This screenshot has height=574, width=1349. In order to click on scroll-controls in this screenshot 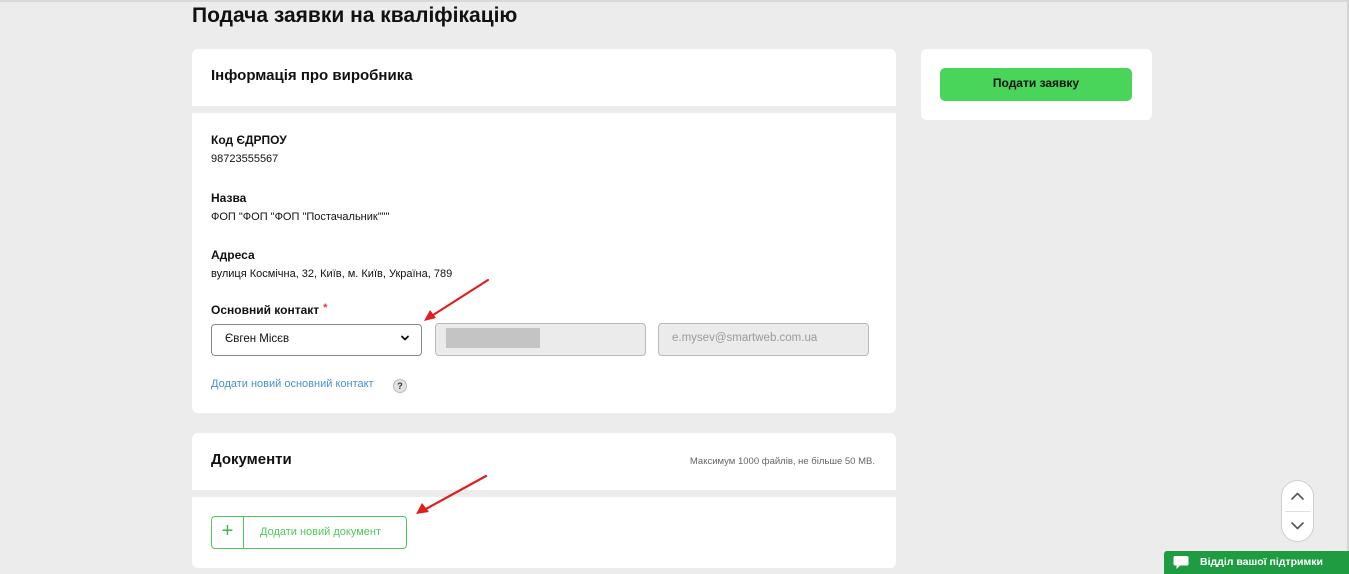, I will do `click(1297, 511)`.